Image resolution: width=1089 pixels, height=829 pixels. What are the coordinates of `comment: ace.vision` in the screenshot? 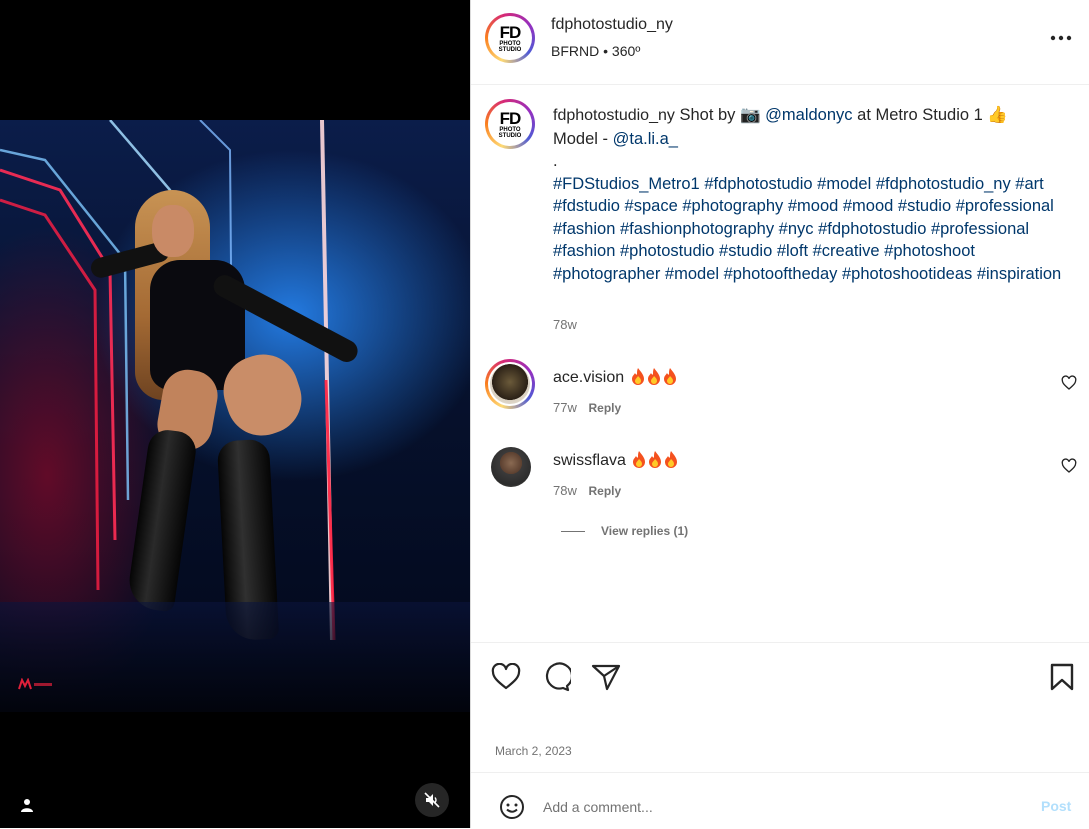 It's located at (615, 377).